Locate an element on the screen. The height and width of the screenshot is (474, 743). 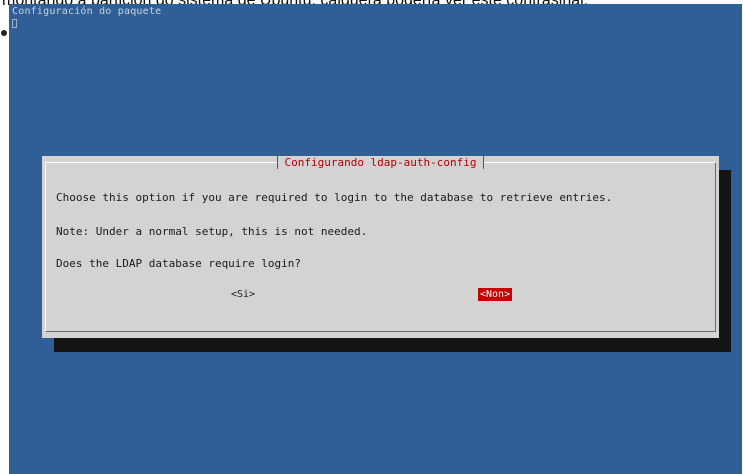
dialog-question: Does the LDAP database require login? is located at coordinates (179, 263).